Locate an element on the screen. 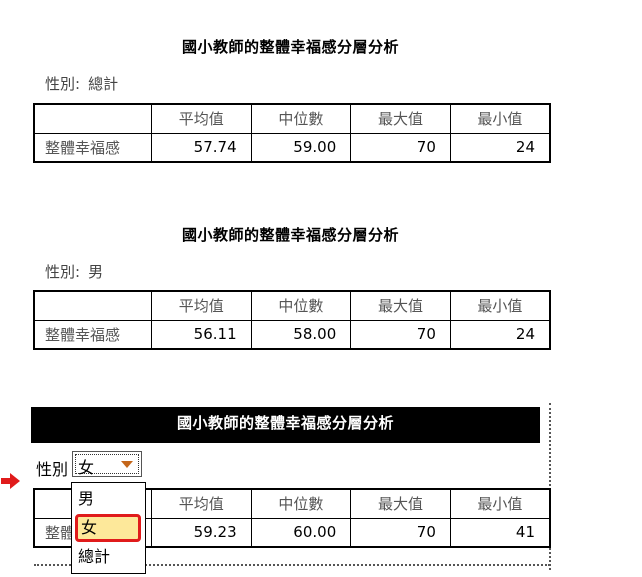 Image resolution: width=642 pixels, height=577 pixels. pivot-table-2: 平均值 中位數 最大值 最小值 整體幸福感 56.11 58.00 70 24 is located at coordinates (292, 320).